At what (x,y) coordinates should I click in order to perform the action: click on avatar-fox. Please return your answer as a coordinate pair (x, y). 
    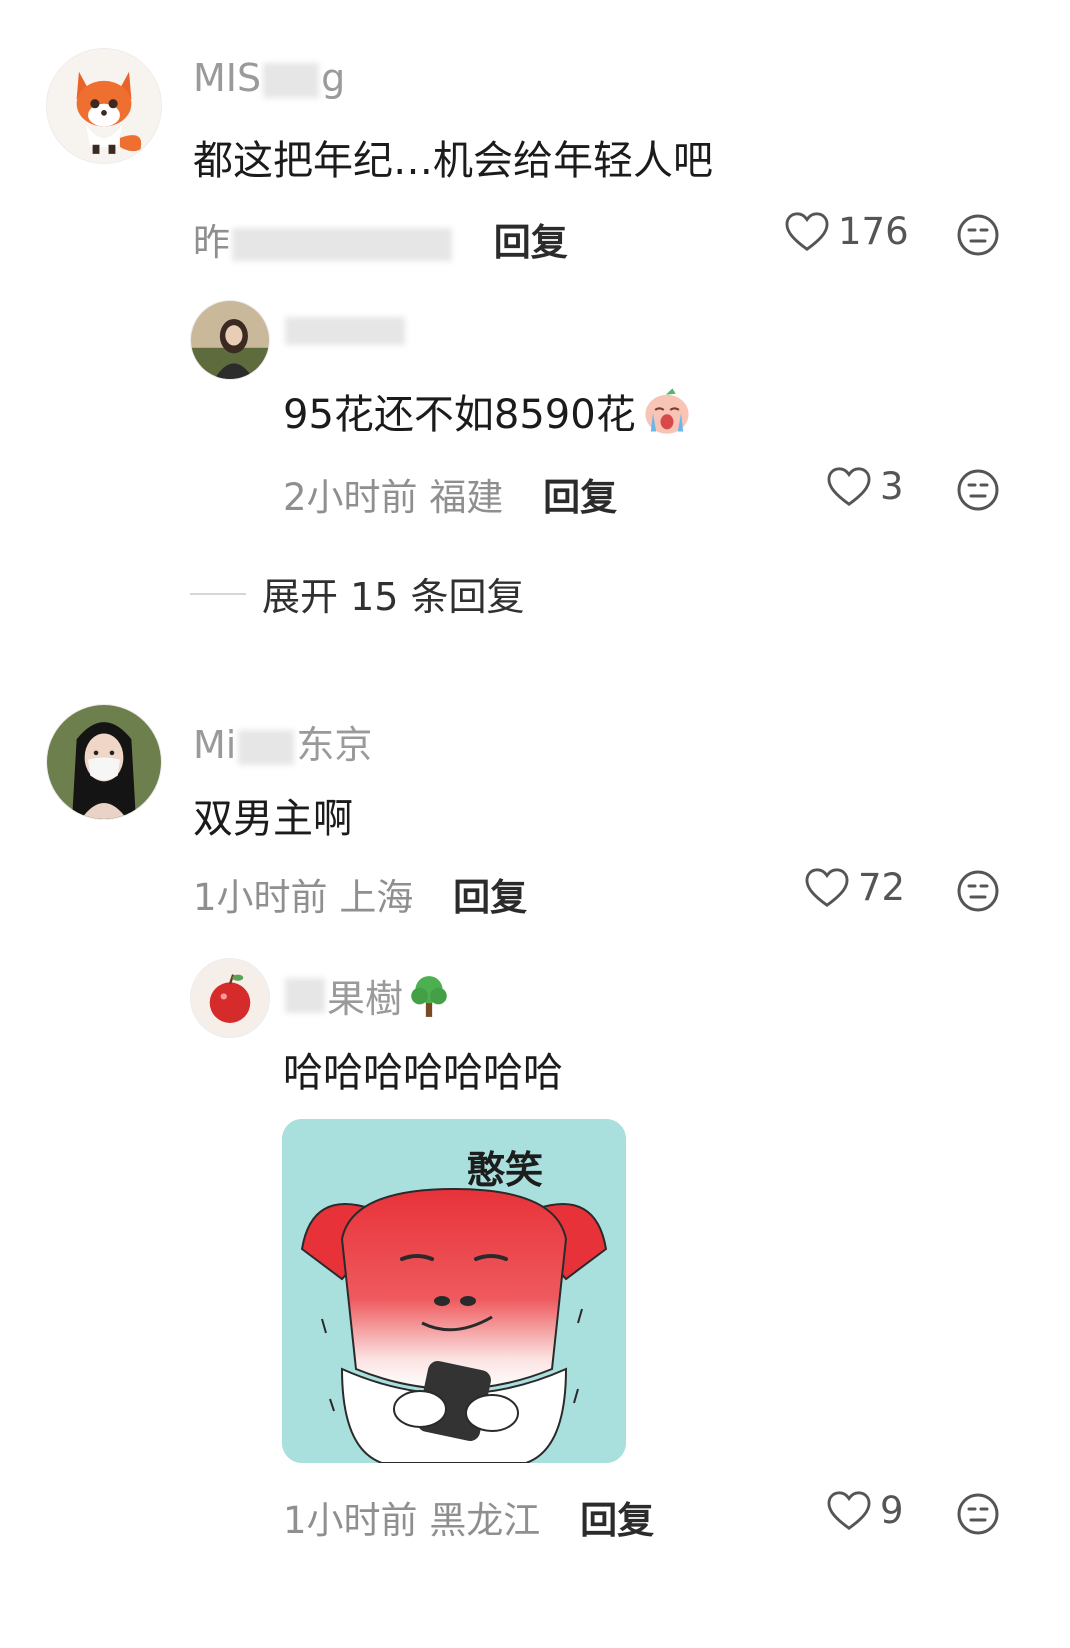
    Looking at the image, I should click on (104, 106).